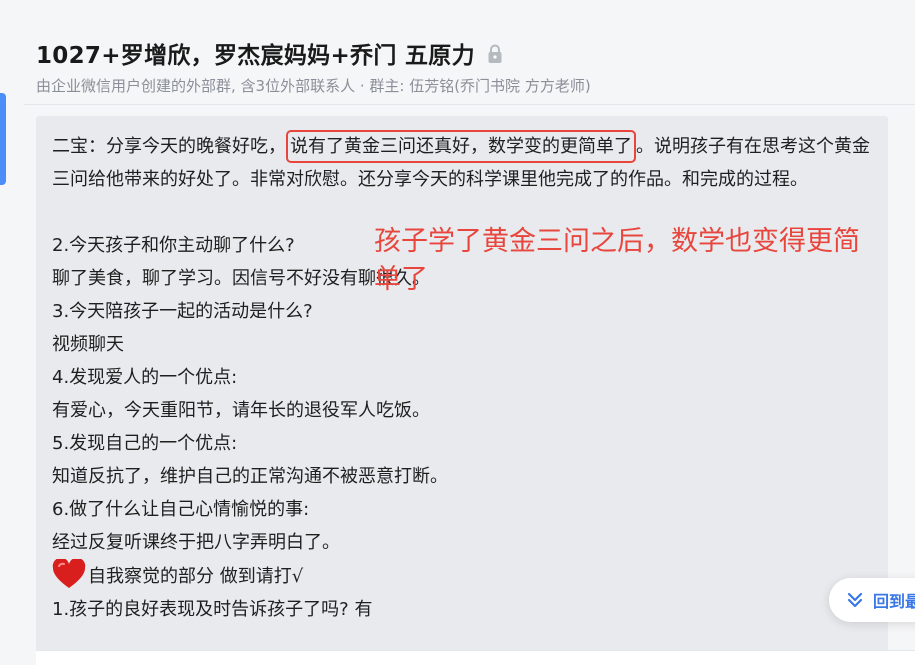  Describe the element at coordinates (196, 542) in the screenshot. I see `answer-6: 经过反复听课终于把八字弄明白了。` at that location.